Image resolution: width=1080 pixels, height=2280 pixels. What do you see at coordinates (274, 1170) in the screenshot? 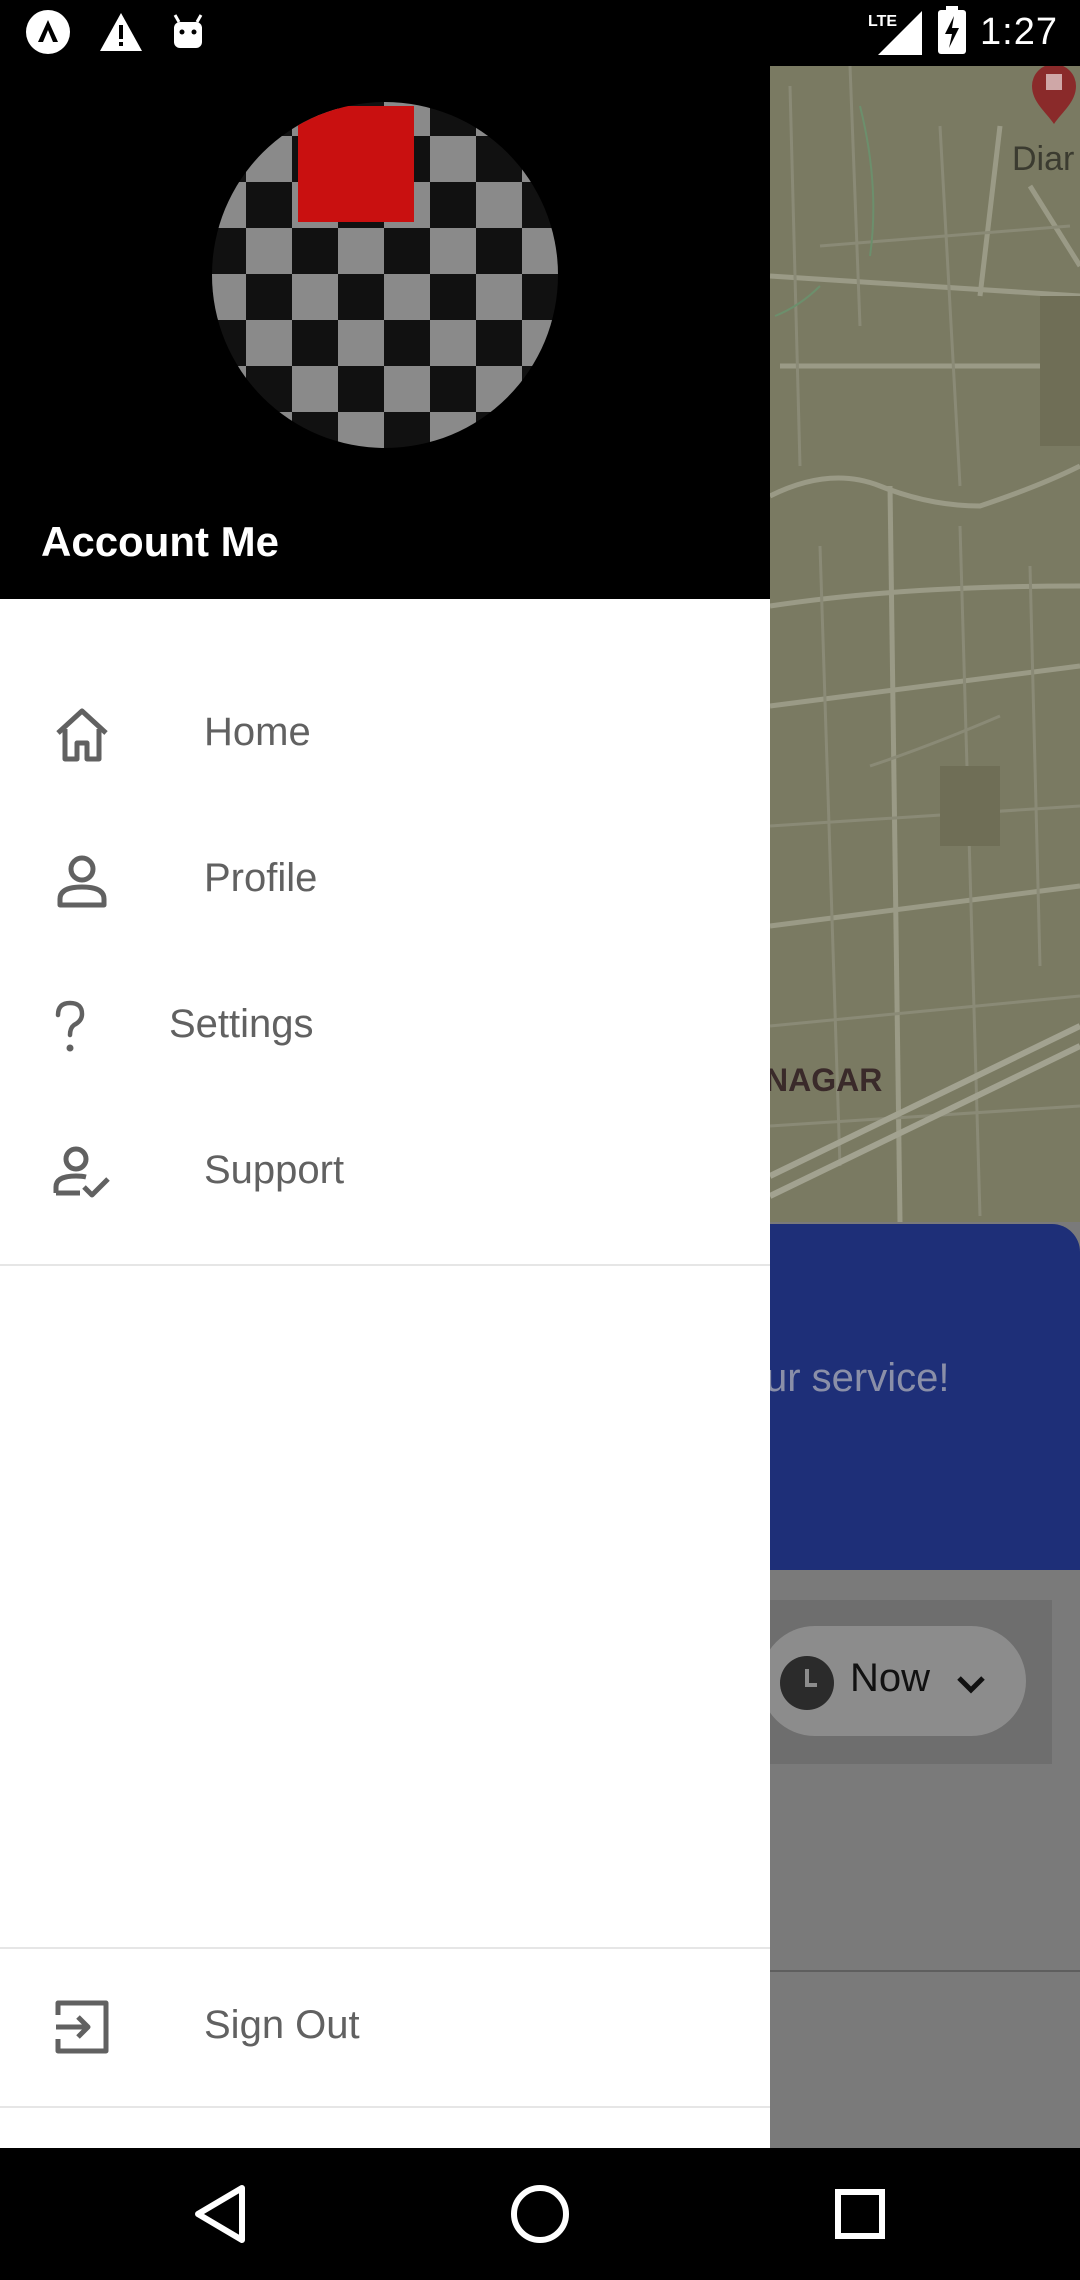
I see `menu-item-label: Support` at bounding box center [274, 1170].